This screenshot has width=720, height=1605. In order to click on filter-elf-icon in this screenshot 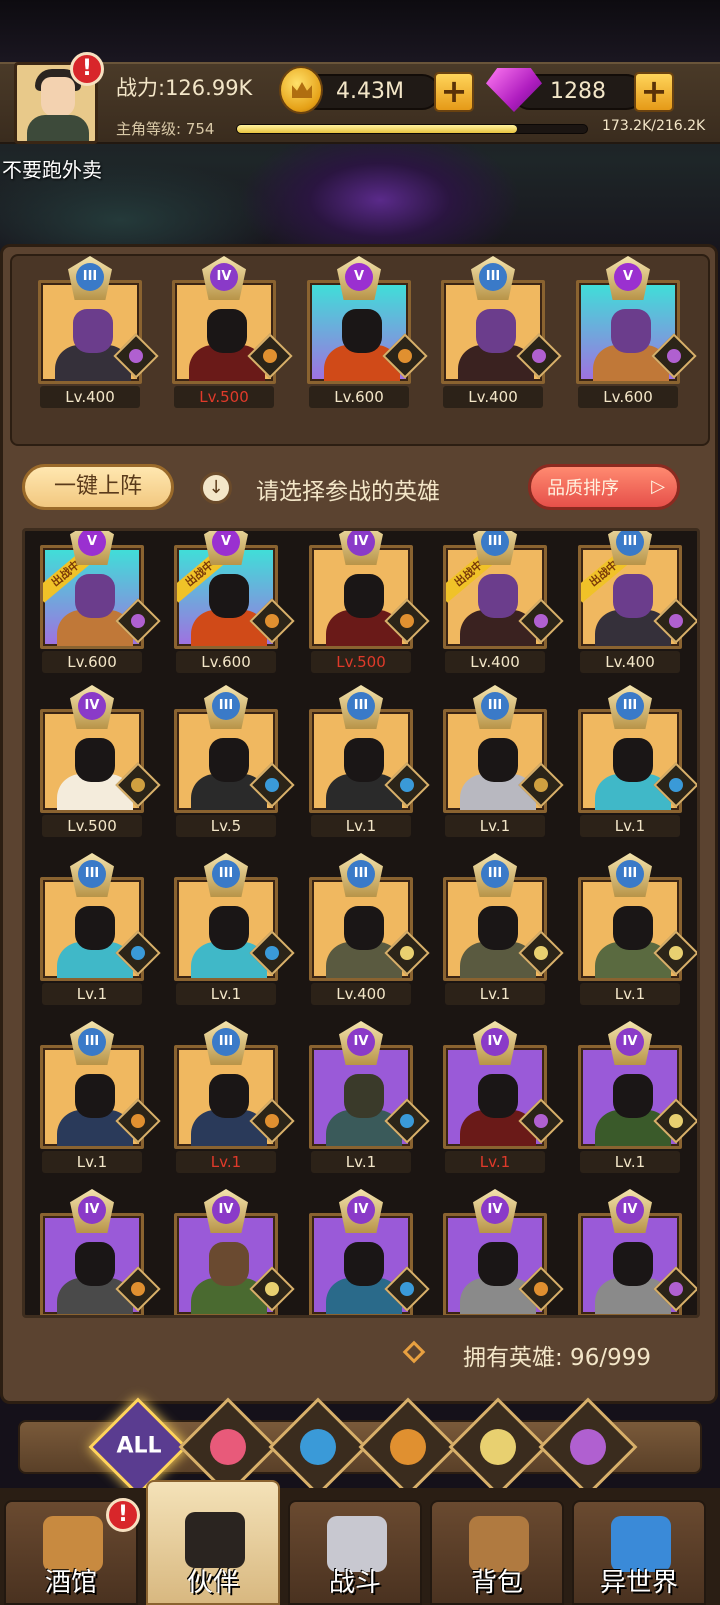, I will do `click(498, 1447)`.